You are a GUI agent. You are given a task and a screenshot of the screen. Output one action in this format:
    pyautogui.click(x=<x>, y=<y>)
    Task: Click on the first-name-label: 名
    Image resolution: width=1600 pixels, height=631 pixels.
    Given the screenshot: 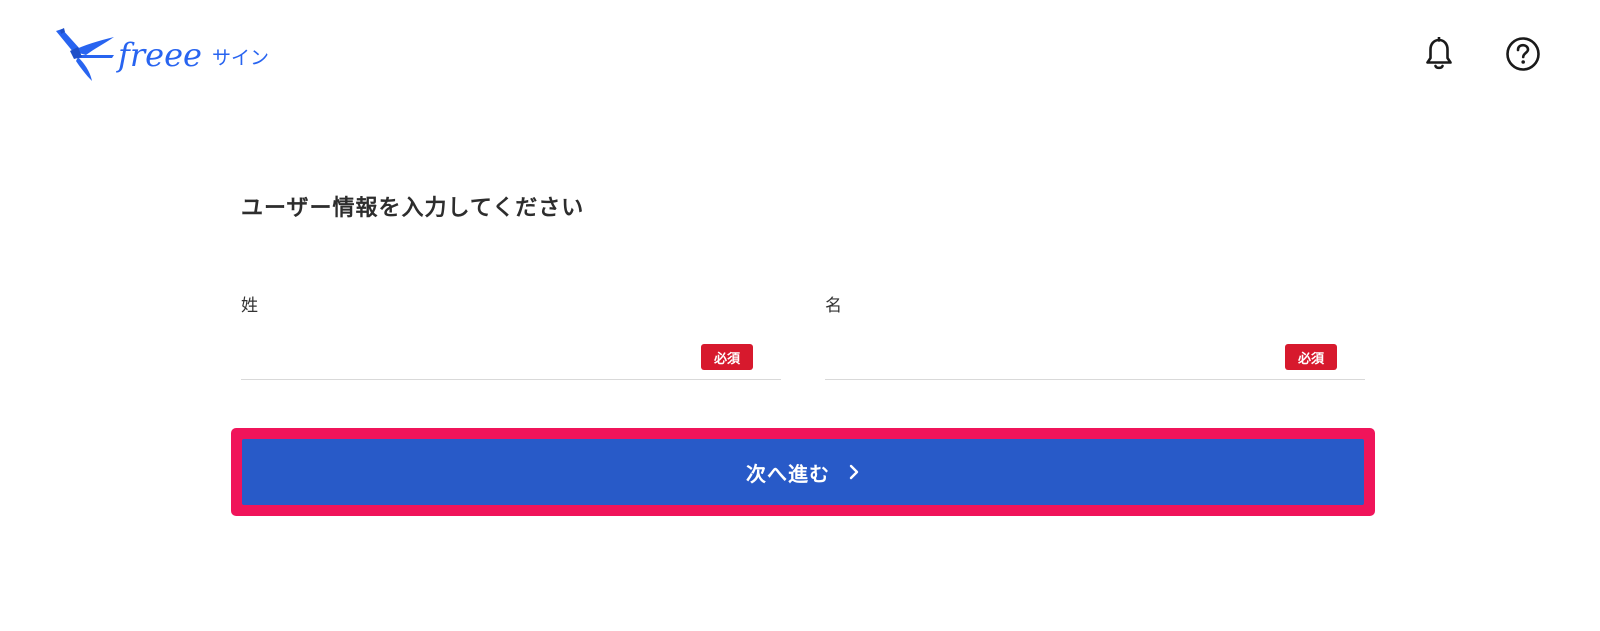 What is the action you would take?
    pyautogui.click(x=833, y=306)
    